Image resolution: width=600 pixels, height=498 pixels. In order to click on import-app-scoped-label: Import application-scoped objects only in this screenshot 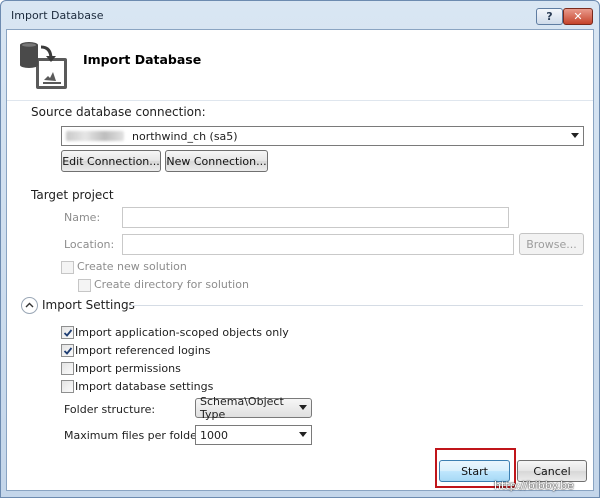, I will do `click(182, 332)`.